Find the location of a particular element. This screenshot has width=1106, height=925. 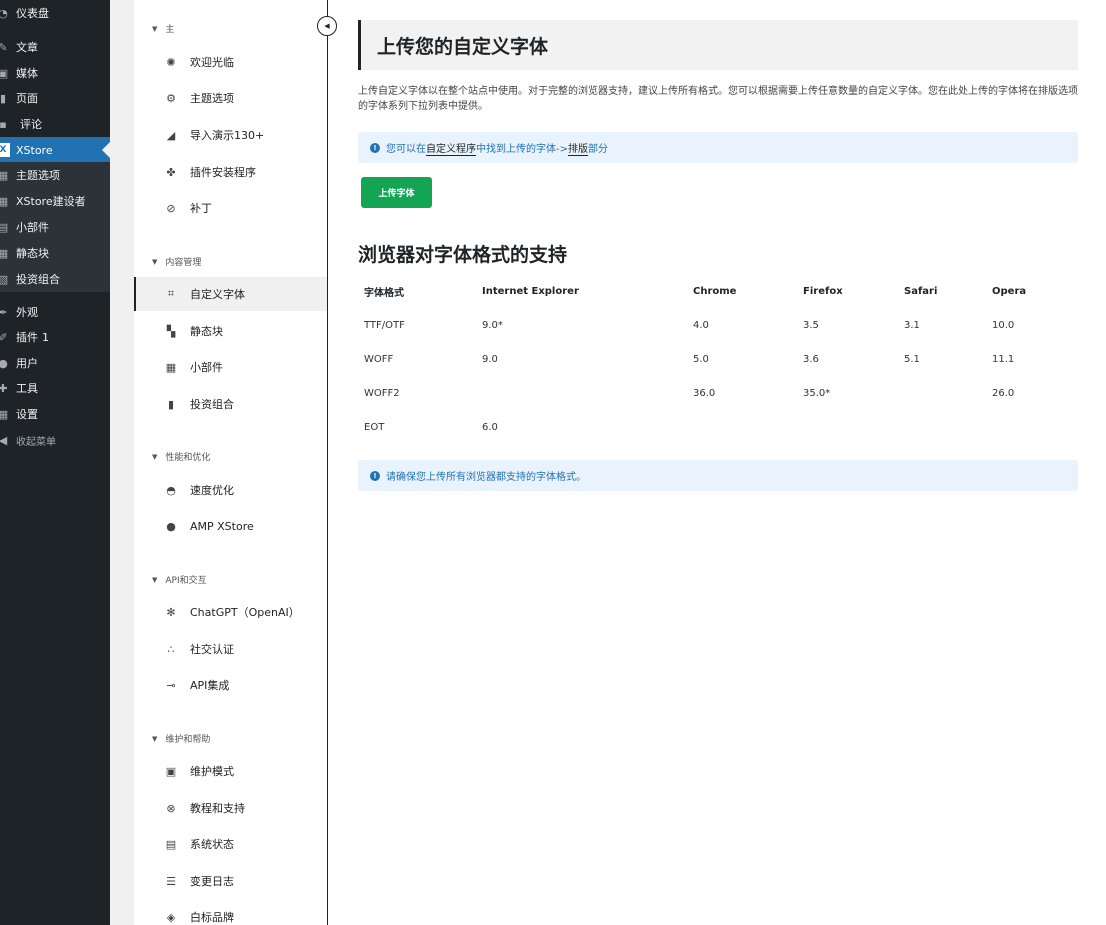

table-cell: 3.6 is located at coordinates (811, 359).